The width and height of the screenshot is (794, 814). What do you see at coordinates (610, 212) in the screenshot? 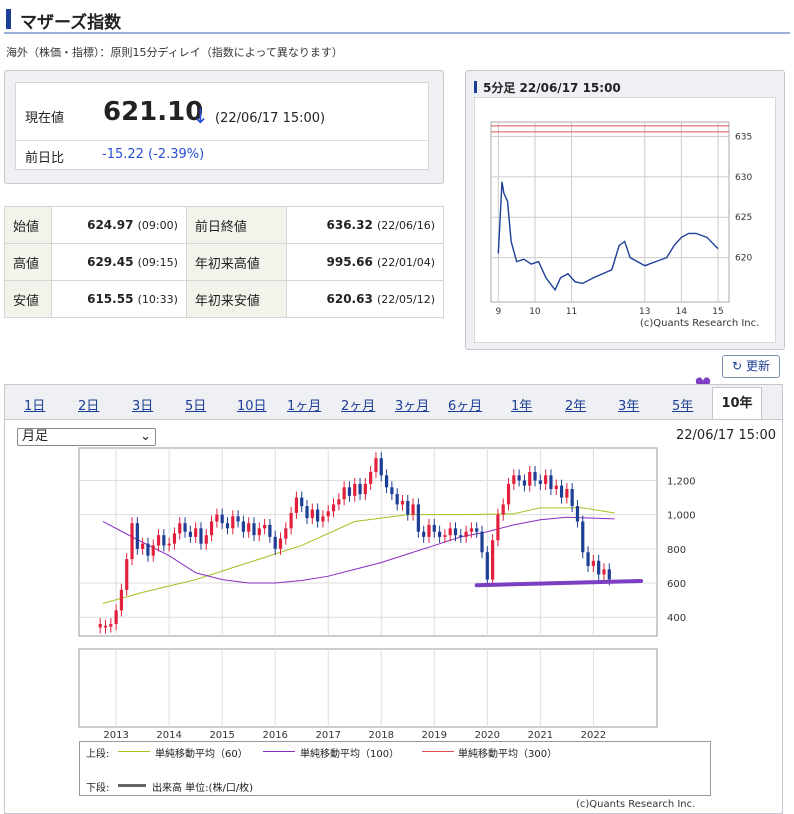
I see `plot-area` at bounding box center [610, 212].